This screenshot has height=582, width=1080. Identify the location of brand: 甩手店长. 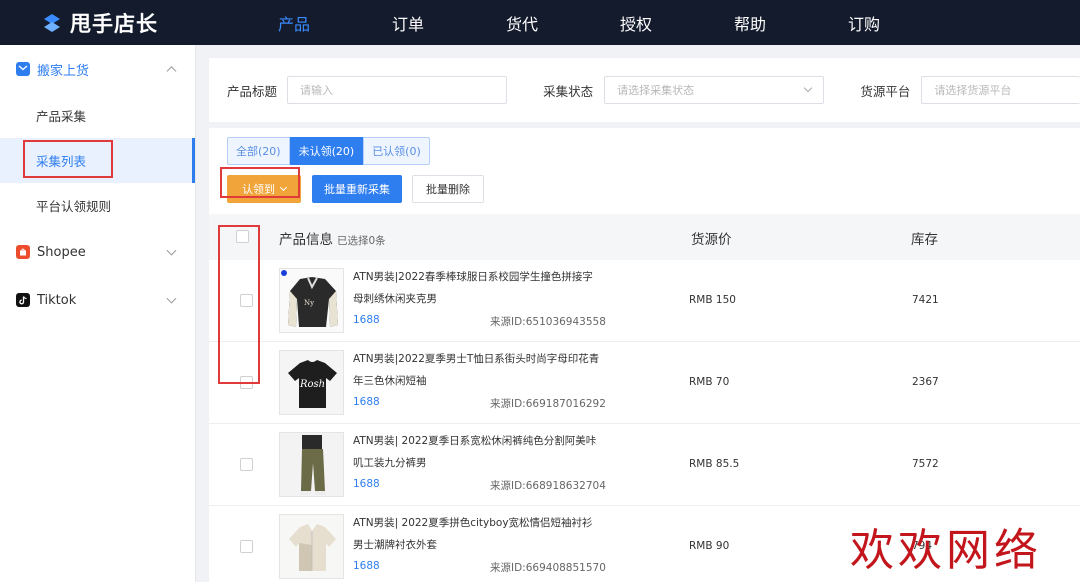
(105, 23).